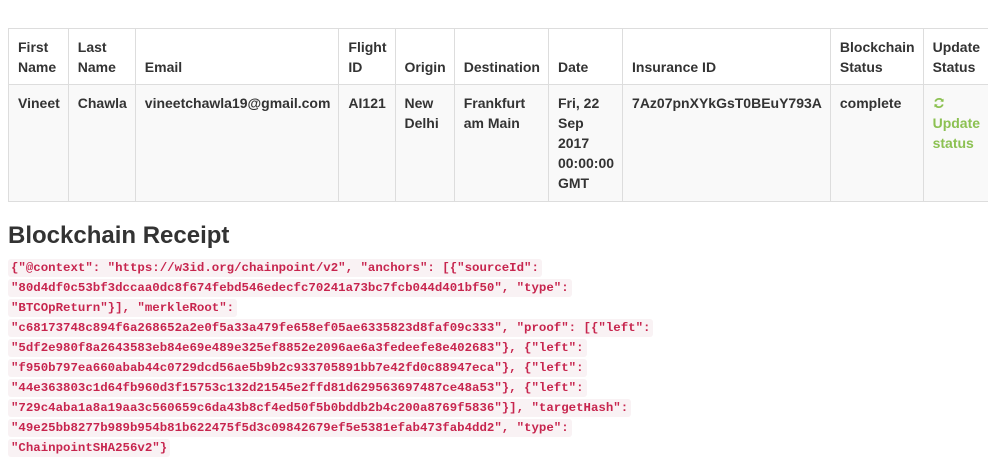 The image size is (988, 472). Describe the element at coordinates (367, 56) in the screenshot. I see `header-flight-id: Flight ID` at that location.